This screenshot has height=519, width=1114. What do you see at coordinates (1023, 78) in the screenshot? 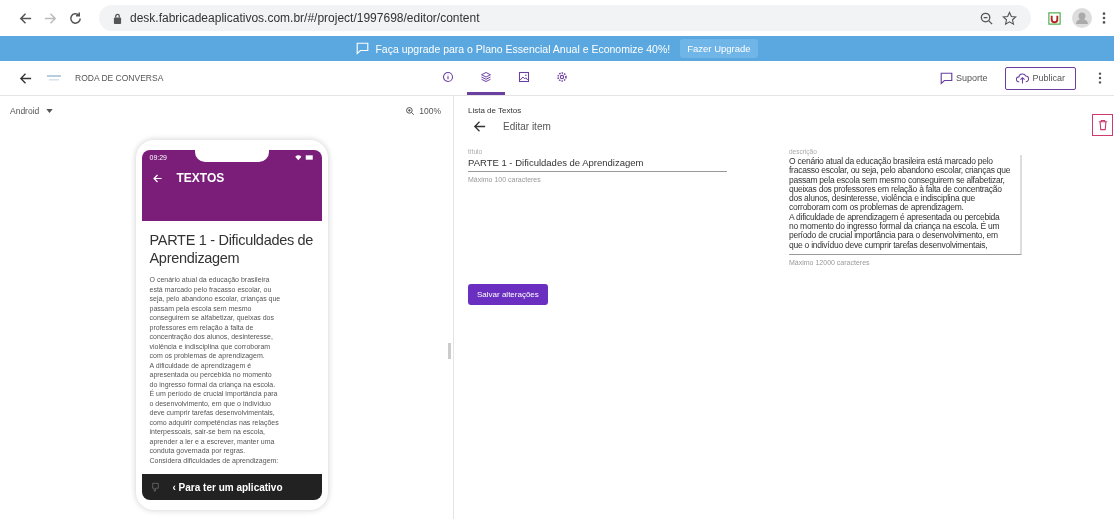
I see `upload-icon` at bounding box center [1023, 78].